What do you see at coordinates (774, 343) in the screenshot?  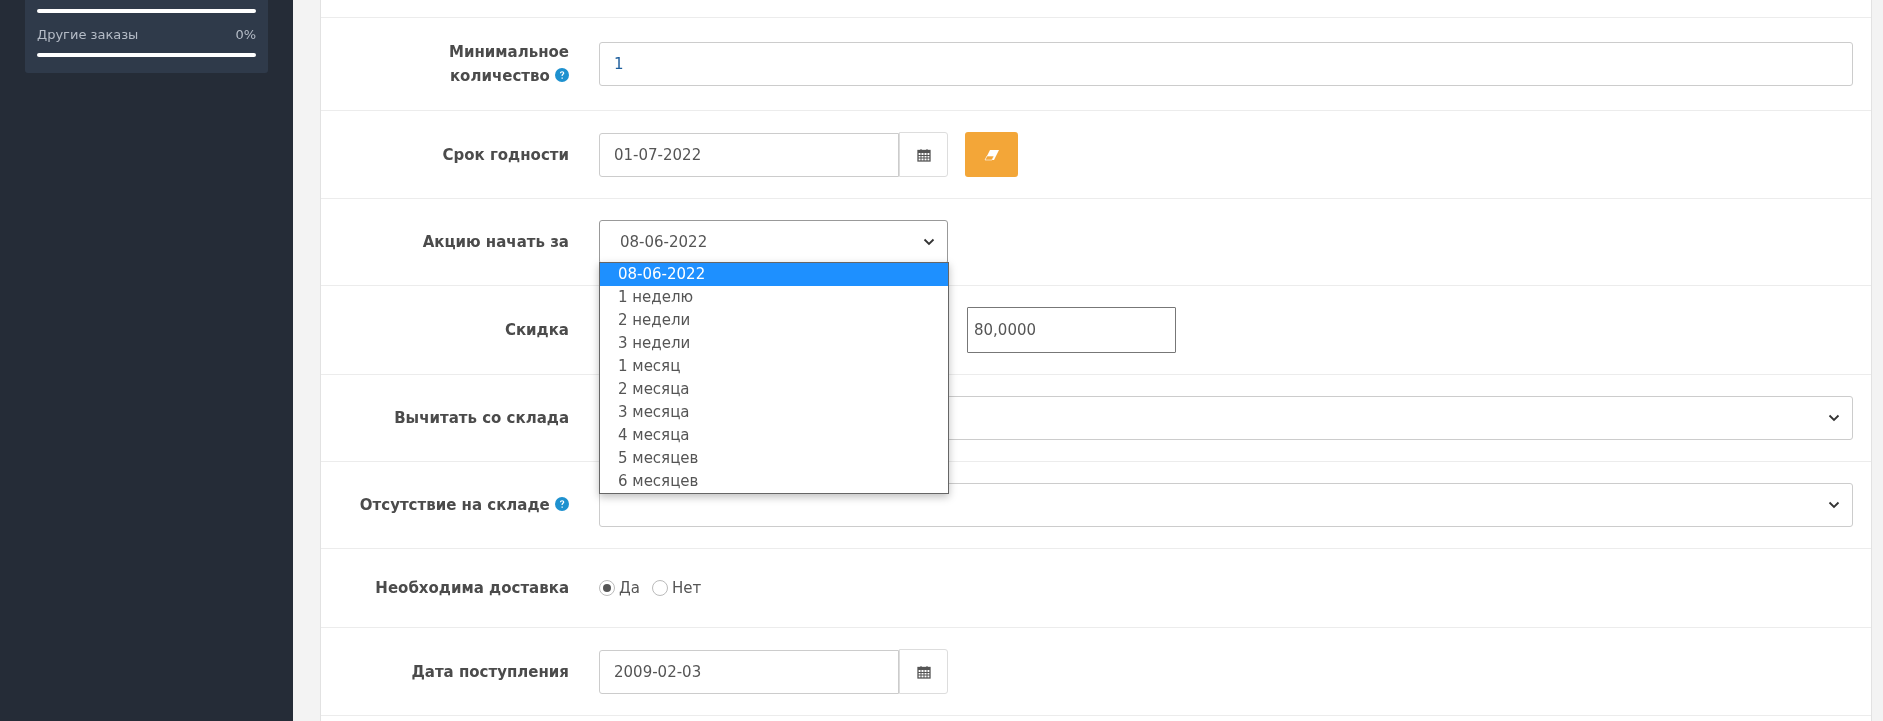 I see `dropdown-option: 3 недели` at bounding box center [774, 343].